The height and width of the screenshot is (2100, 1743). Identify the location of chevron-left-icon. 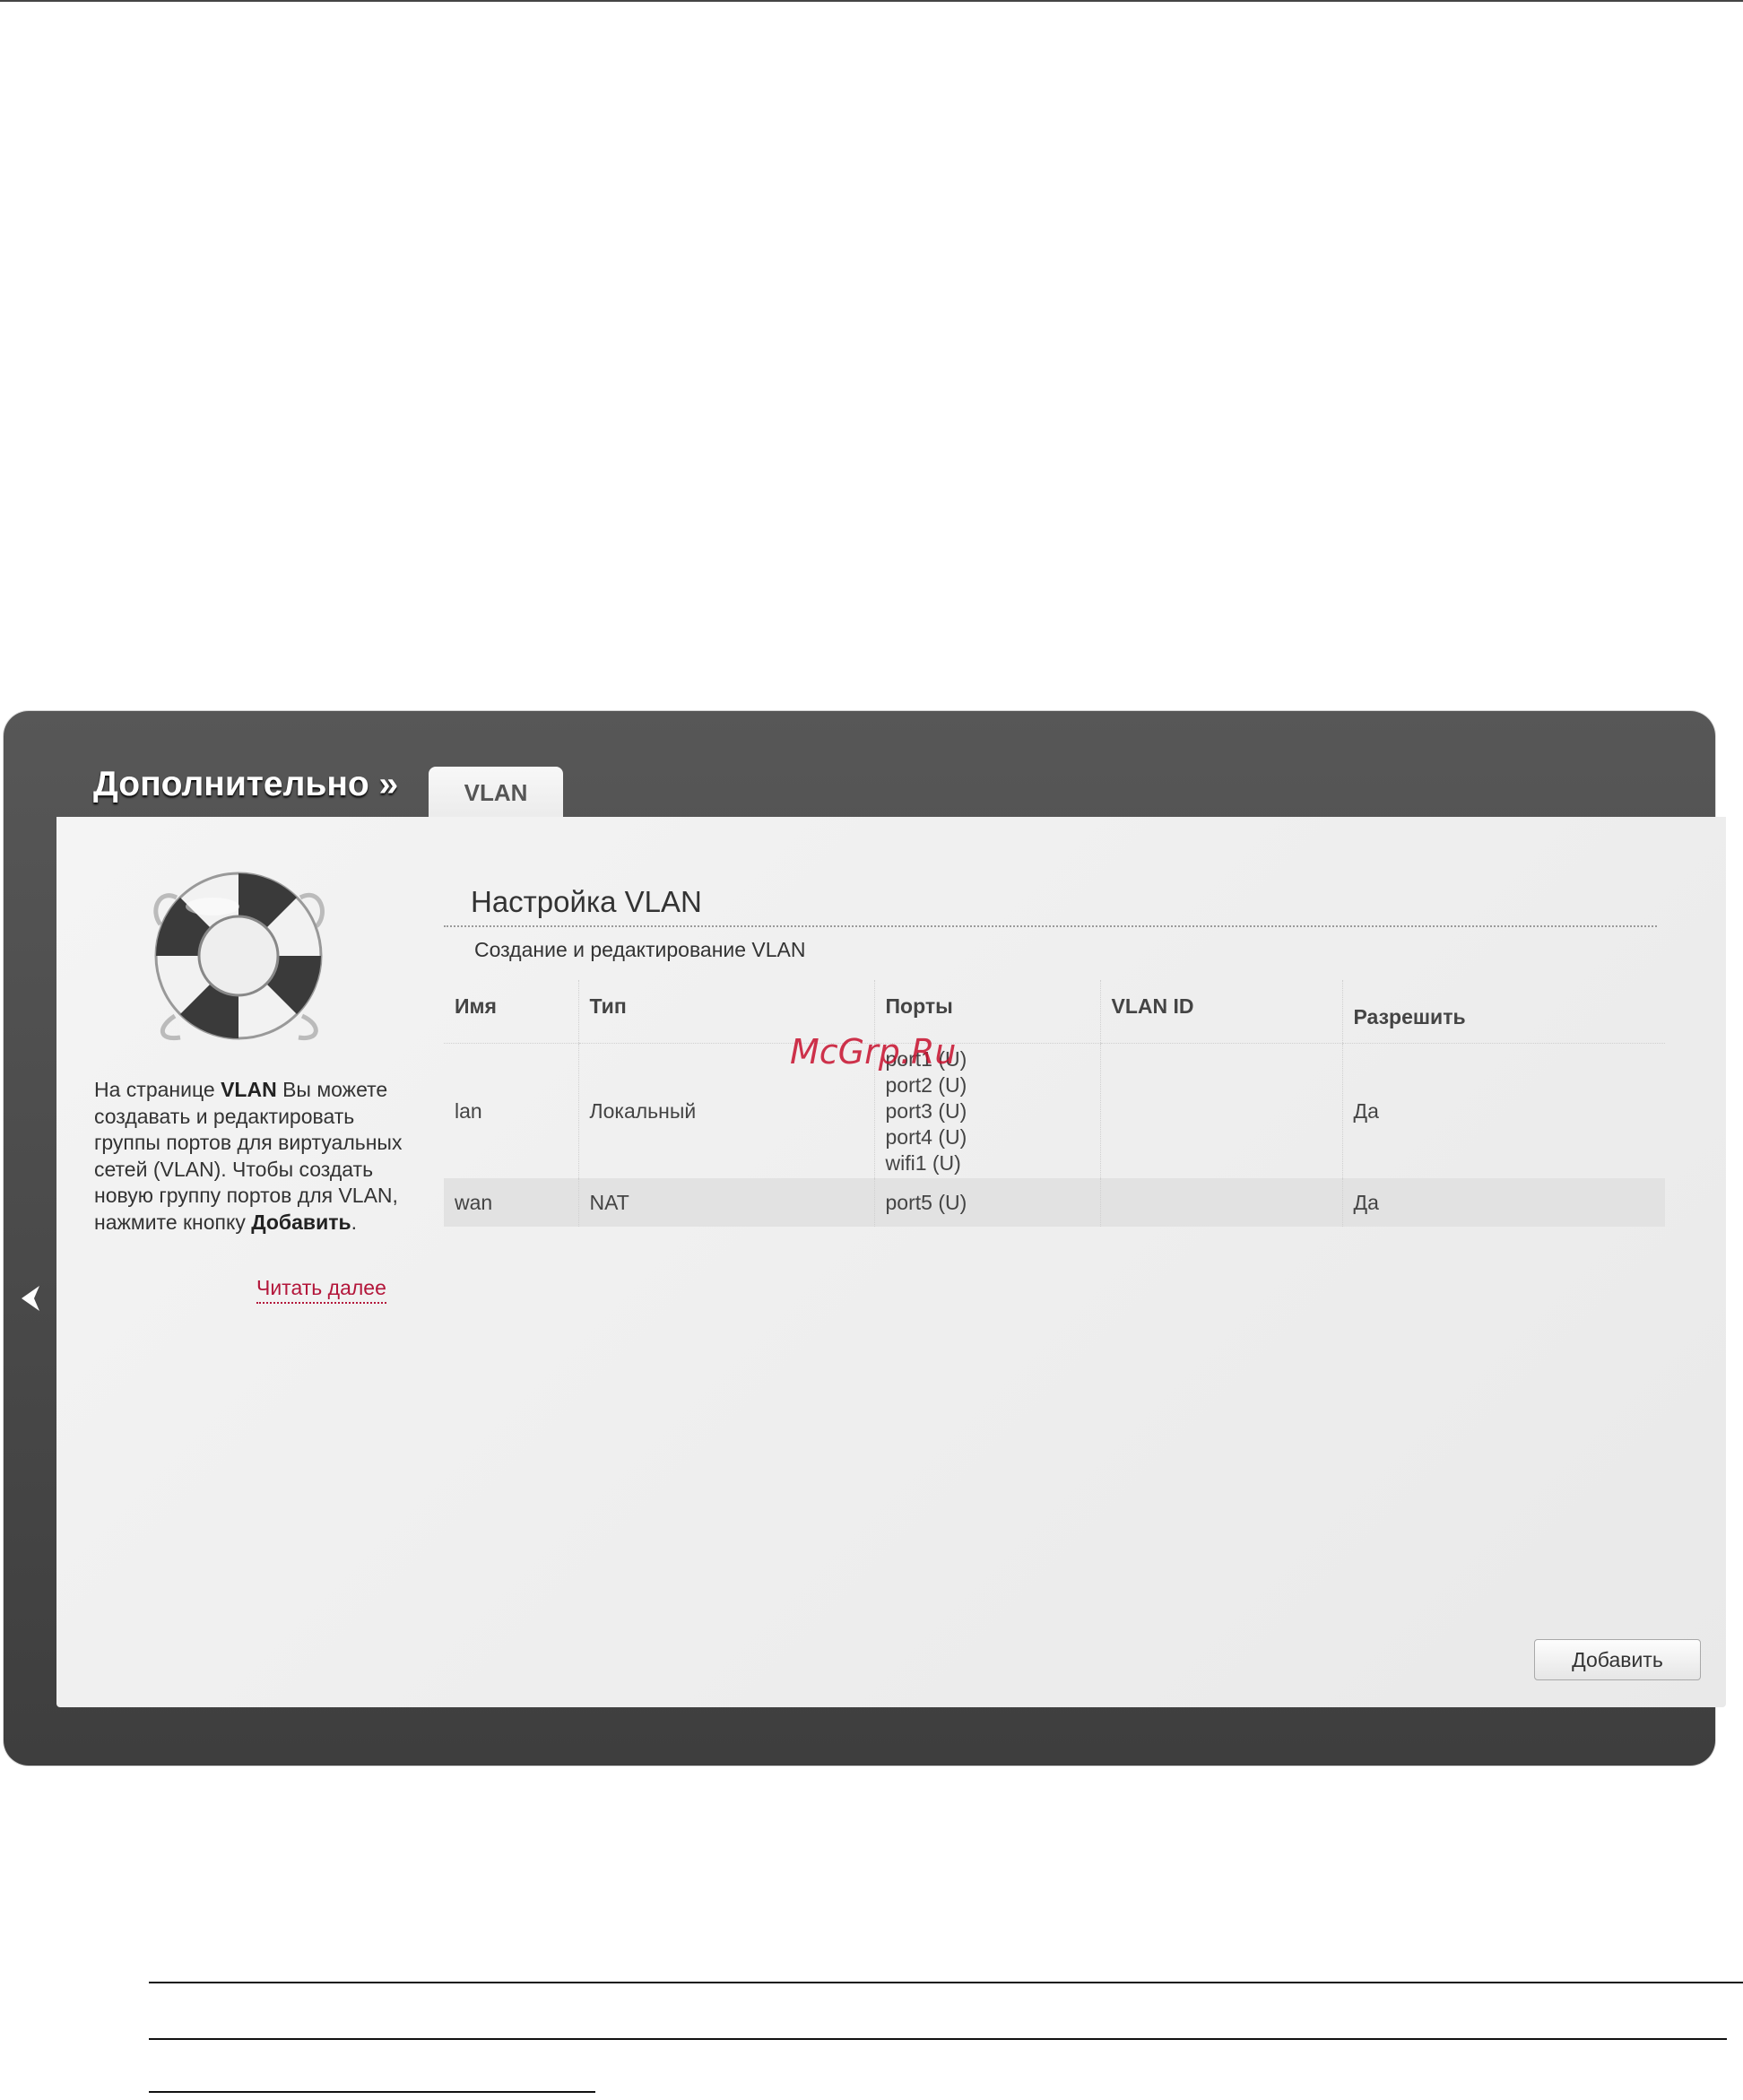
(29, 1298).